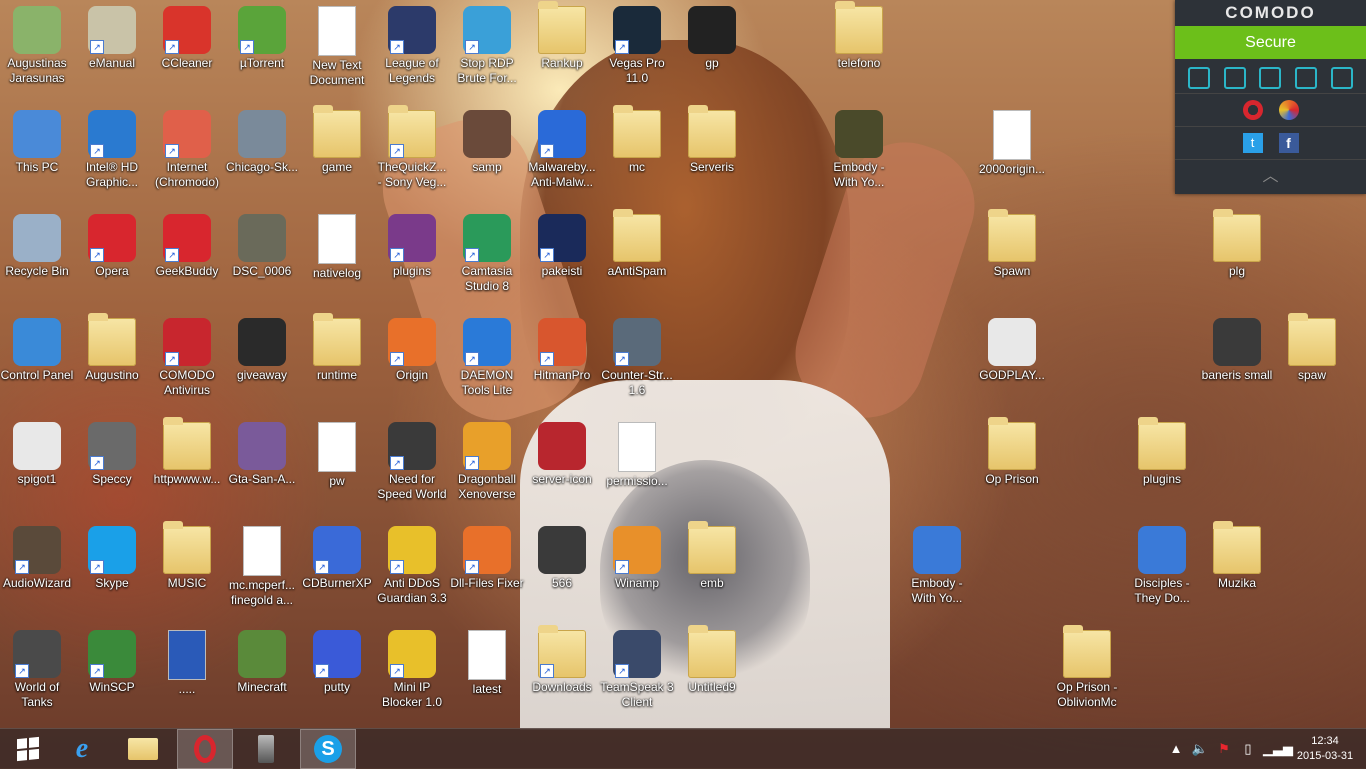  Describe the element at coordinates (412, 466) in the screenshot. I see `desktop-icon: ↗ Need for Speed World` at that location.